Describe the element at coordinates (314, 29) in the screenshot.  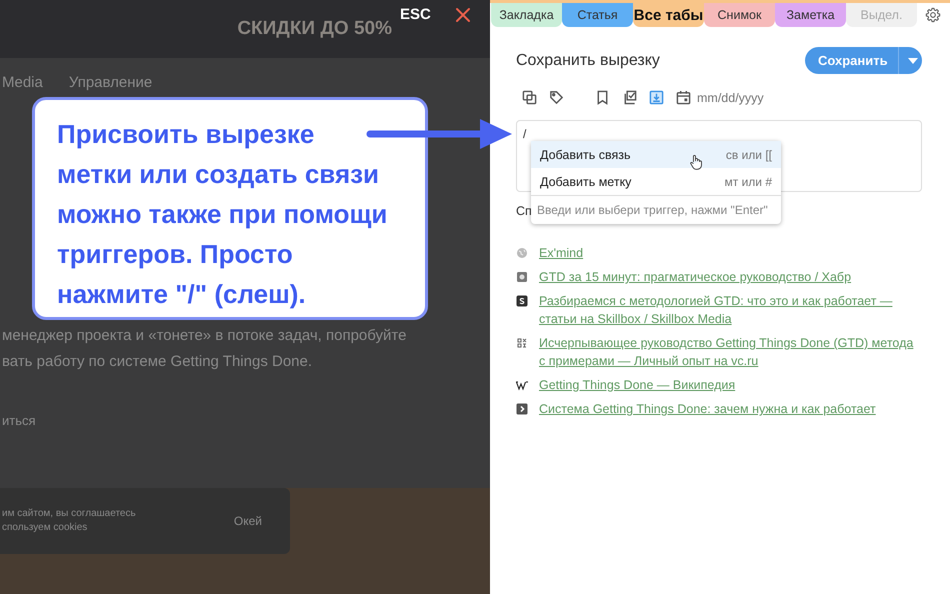
I see `banner-text: СКИДКИ ДО 50%` at that location.